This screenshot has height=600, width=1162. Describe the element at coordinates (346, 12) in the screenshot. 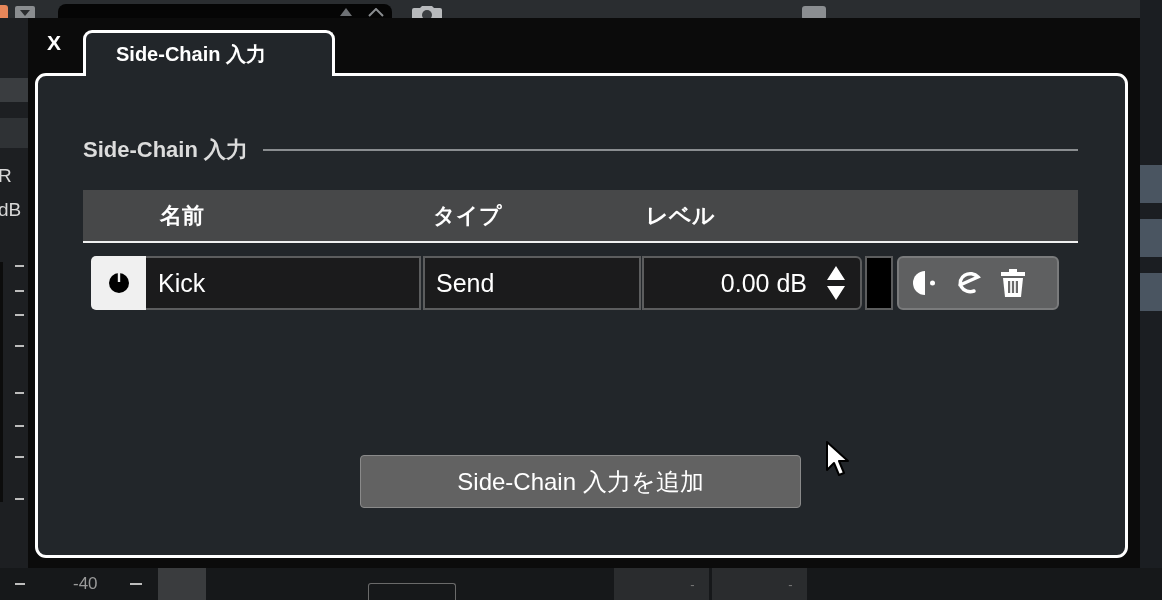

I see `triangle-up-icon` at that location.